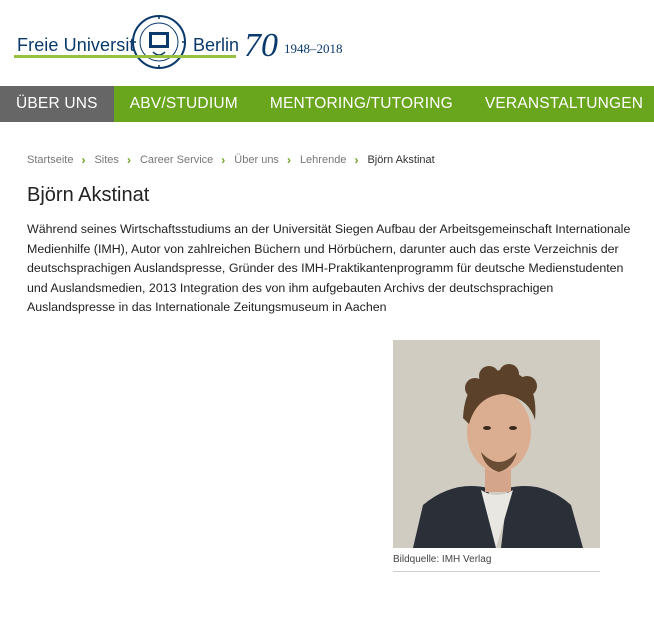 This screenshot has height=618, width=654. I want to click on nav-item-ueber-uns: ÜBER UNS, so click(57, 104).